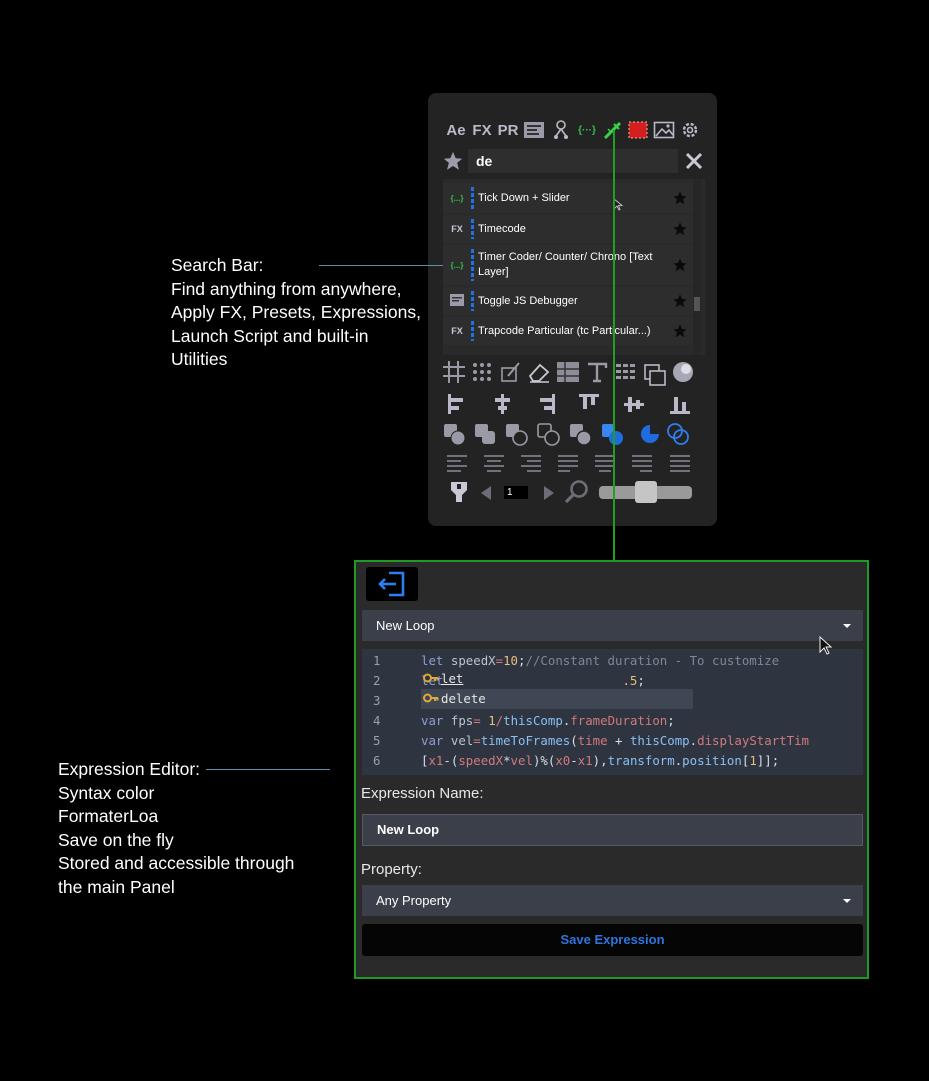  What do you see at coordinates (589, 404) in the screenshot?
I see `align-top-icon` at bounding box center [589, 404].